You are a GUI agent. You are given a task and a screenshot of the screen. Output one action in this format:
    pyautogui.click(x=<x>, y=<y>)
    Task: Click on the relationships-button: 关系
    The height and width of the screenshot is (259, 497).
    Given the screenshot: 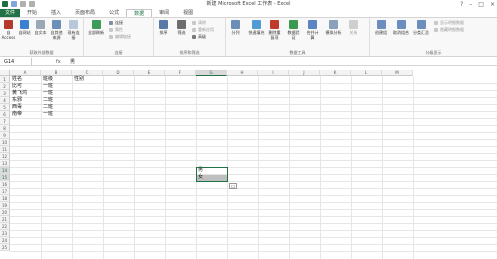 What is the action you would take?
    pyautogui.click(x=353, y=27)
    